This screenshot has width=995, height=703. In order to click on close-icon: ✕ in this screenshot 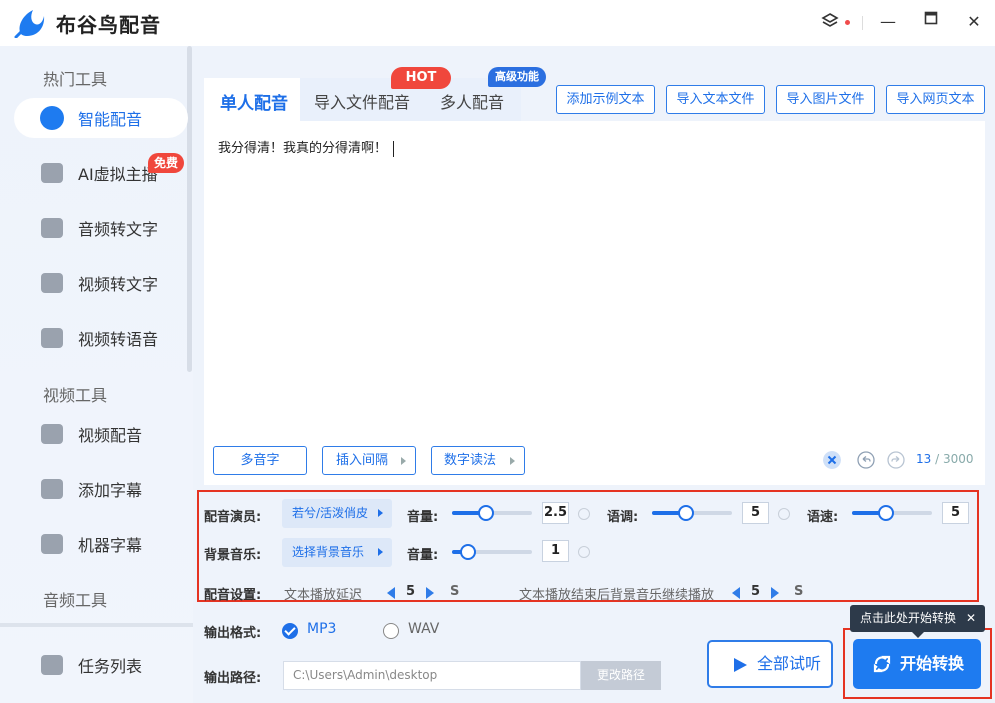, I will do `click(974, 22)`.